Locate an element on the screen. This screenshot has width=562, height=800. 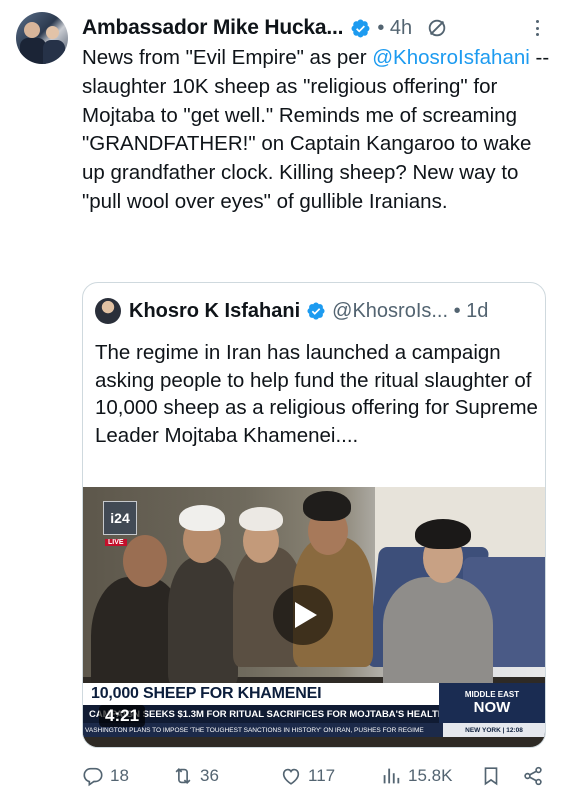
quoted-author-name: Khosro K Isfahani is located at coordinates (214, 311).